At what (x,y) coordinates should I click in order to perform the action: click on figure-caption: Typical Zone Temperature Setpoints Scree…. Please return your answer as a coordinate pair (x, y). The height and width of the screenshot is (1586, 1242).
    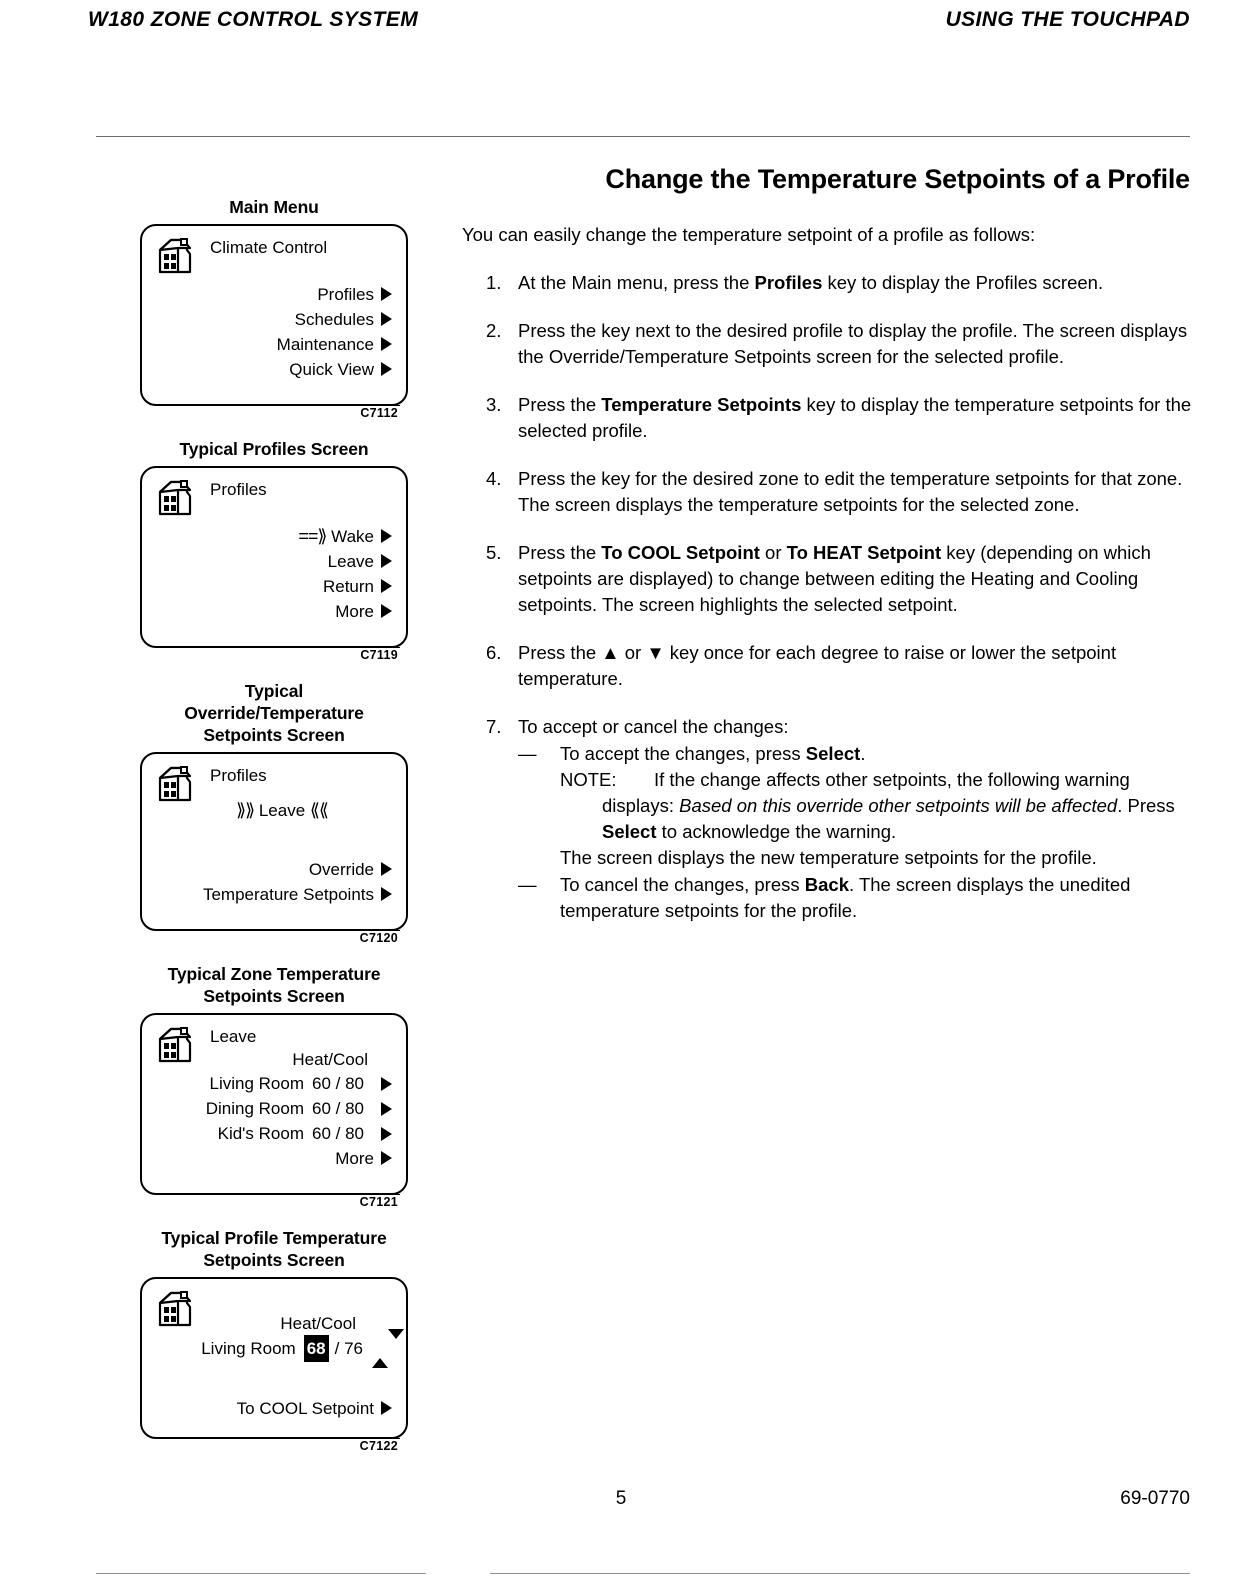
    Looking at the image, I should click on (274, 985).